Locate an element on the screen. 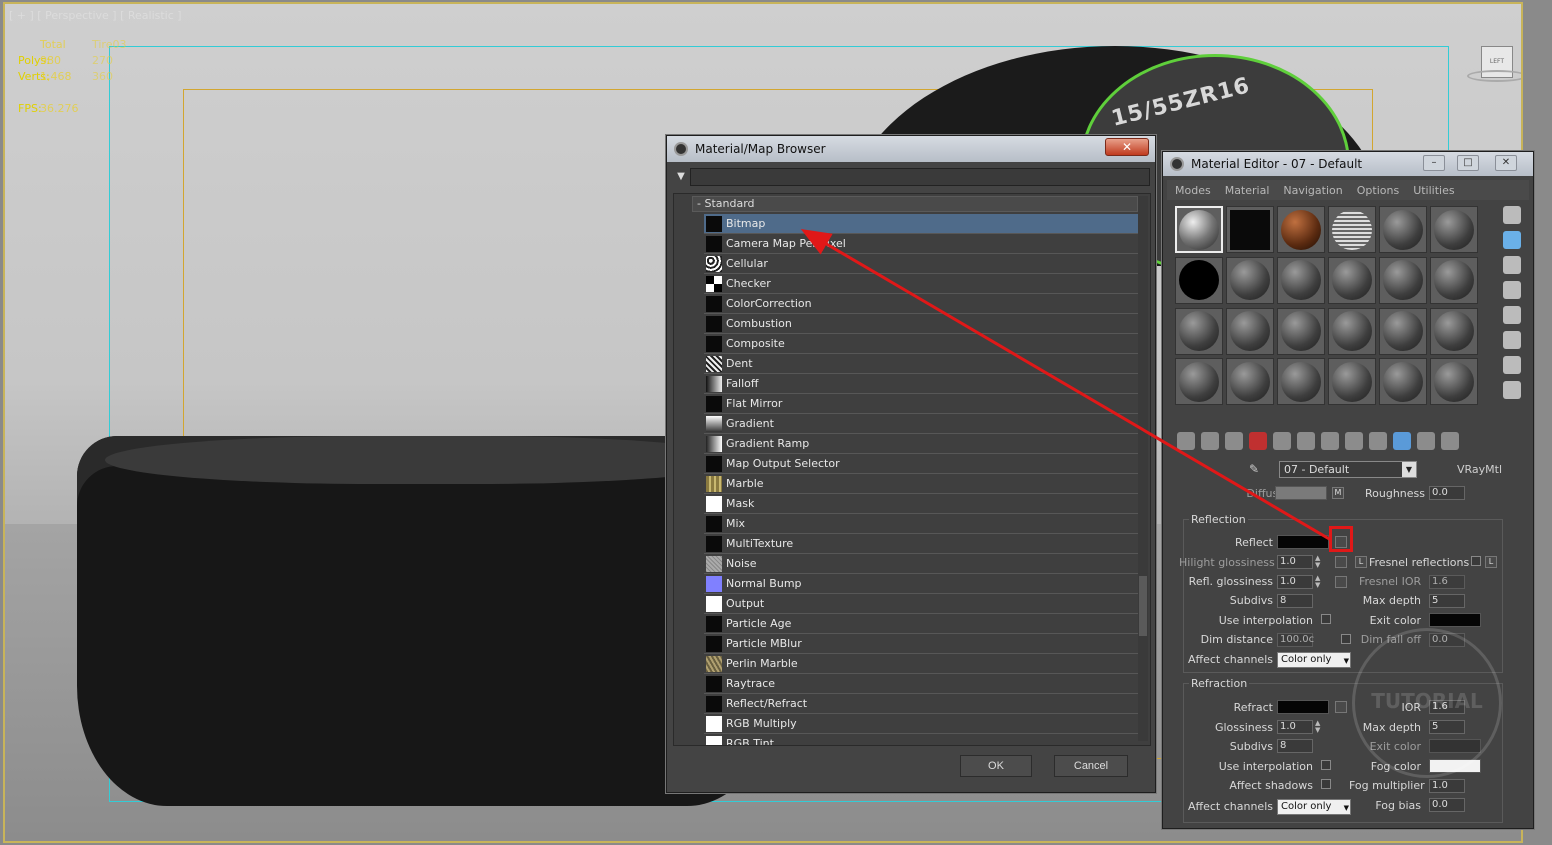  arrow-line is located at coordinates (1066, 385).